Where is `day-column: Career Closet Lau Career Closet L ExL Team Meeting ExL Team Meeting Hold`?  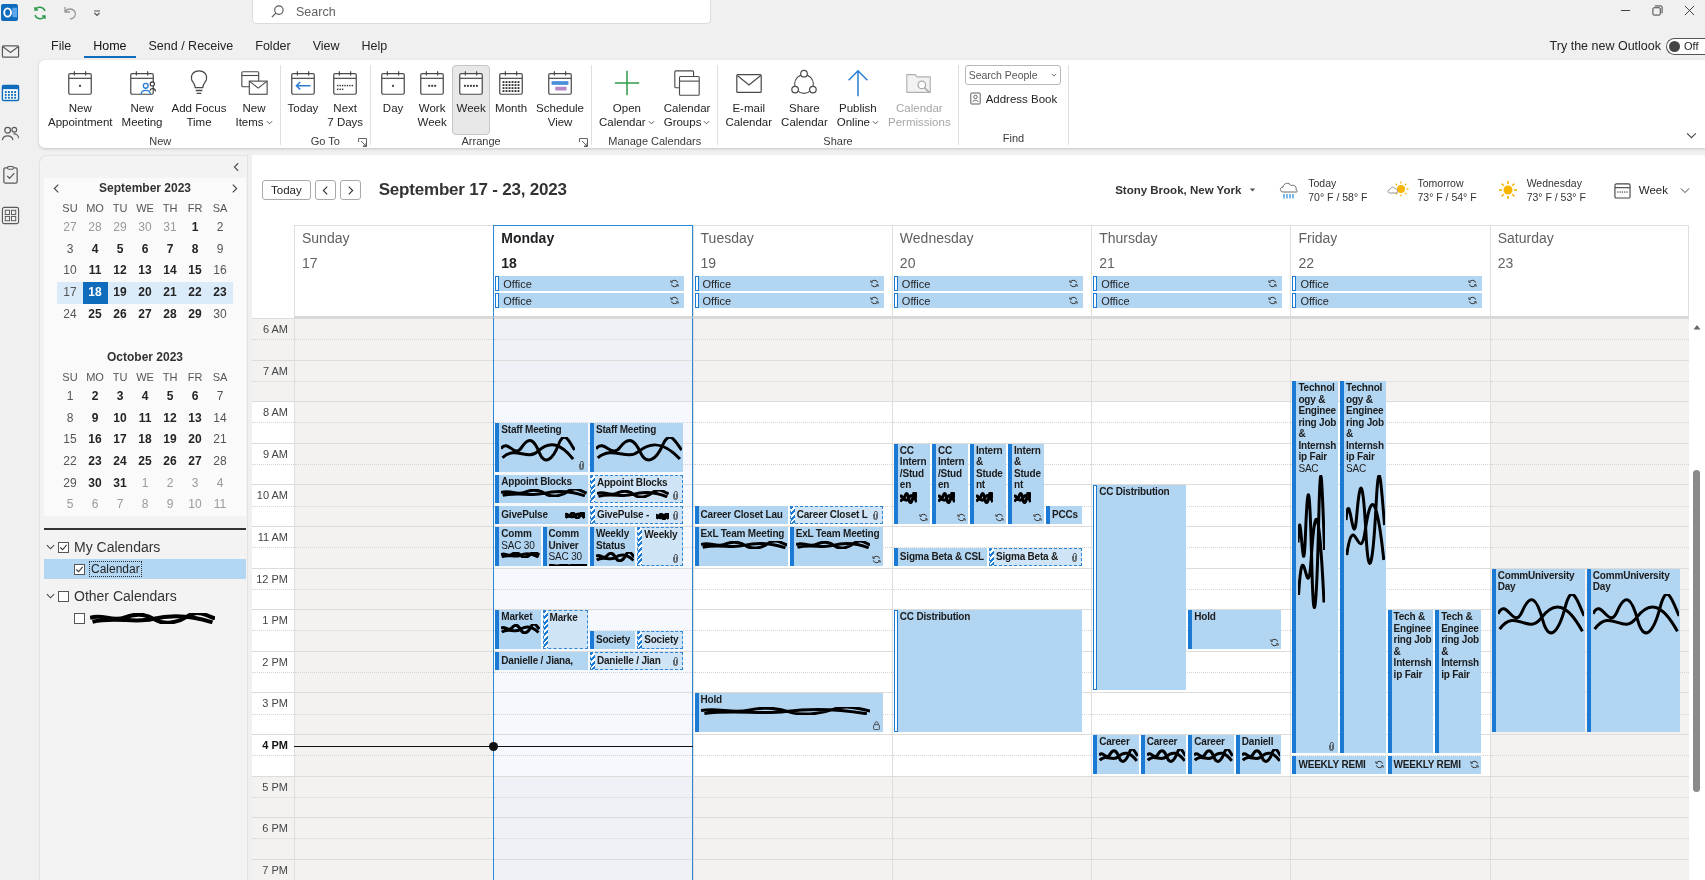 day-column: Career Closet Lau Career Closet L ExL Team Meeting ExL Team Meeting Hold is located at coordinates (792, 599).